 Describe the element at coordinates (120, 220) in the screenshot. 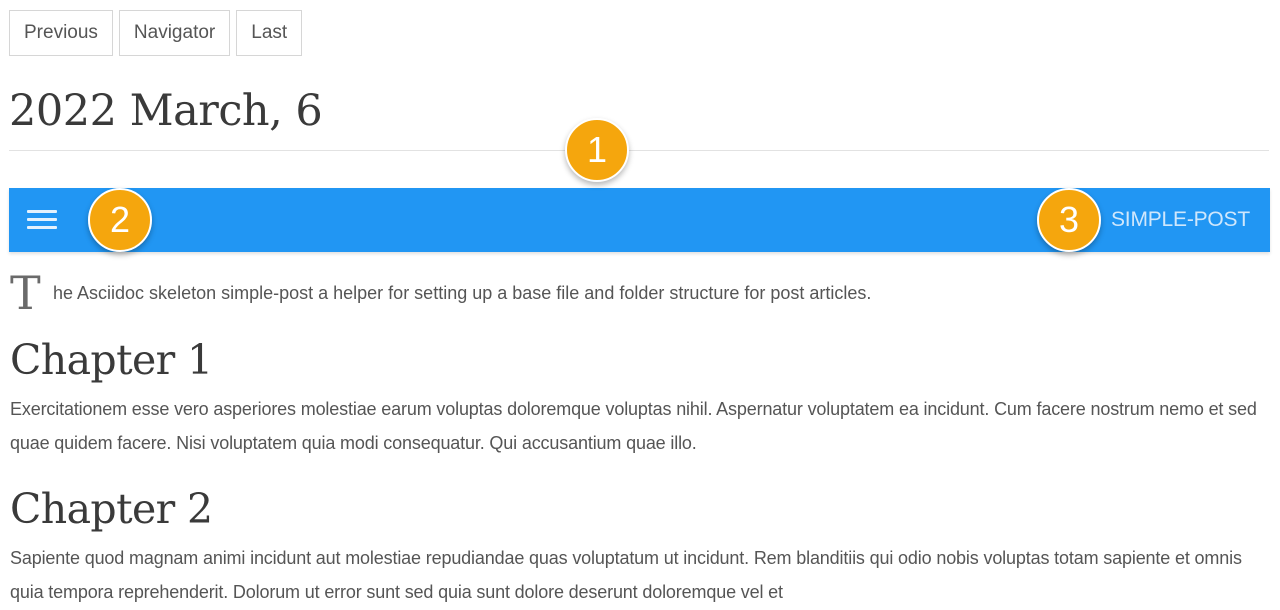

I see `callout-badge-2: 2` at that location.